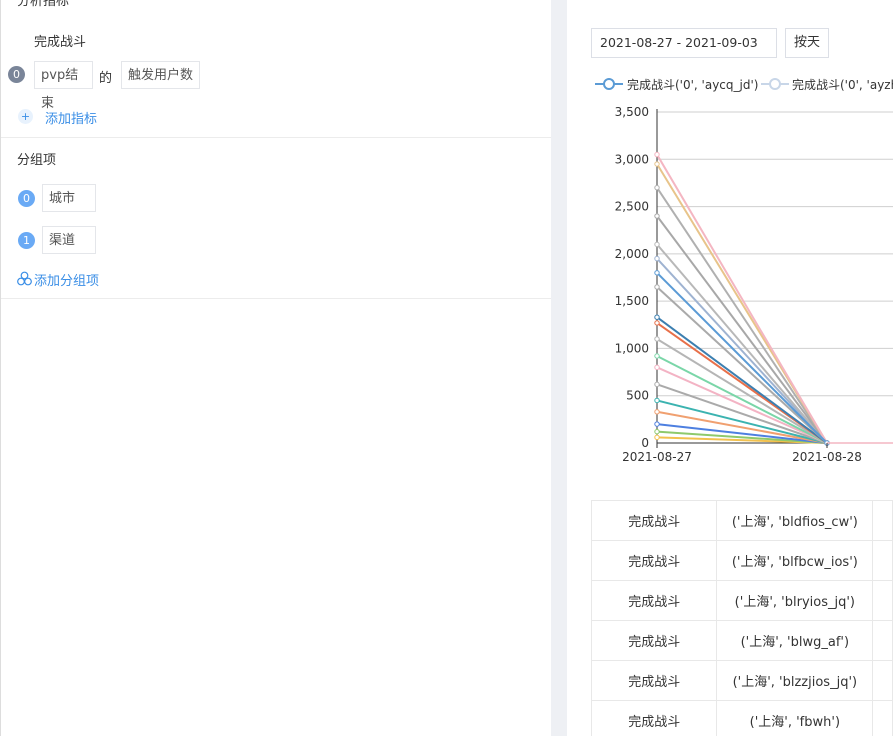  Describe the element at coordinates (795, 600) in the screenshot. I see `group-cell: ('上海', 'blryios_jq')` at that location.